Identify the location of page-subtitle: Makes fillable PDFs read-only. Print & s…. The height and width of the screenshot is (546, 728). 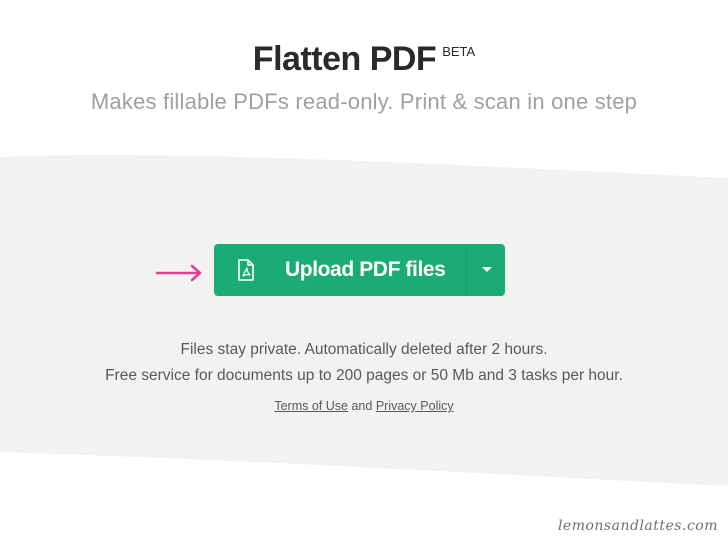
(364, 101).